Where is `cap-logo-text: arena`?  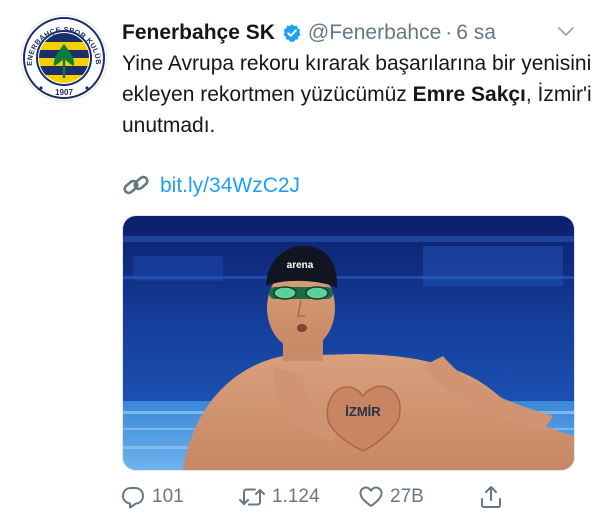
cap-logo-text: arena is located at coordinates (300, 265).